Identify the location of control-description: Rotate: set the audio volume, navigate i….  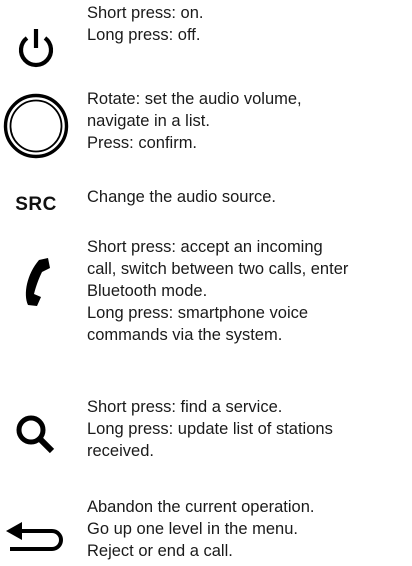
(194, 121).